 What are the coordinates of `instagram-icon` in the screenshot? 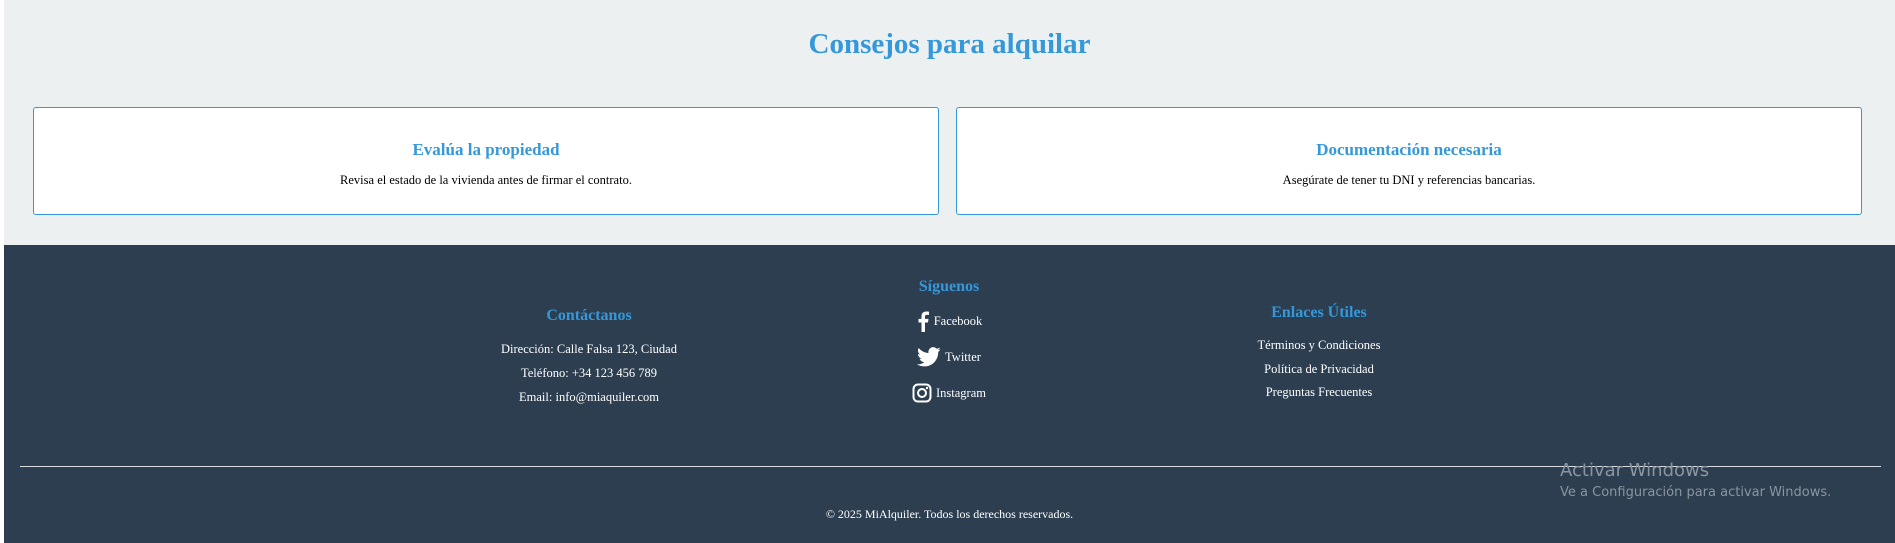 It's located at (922, 393).